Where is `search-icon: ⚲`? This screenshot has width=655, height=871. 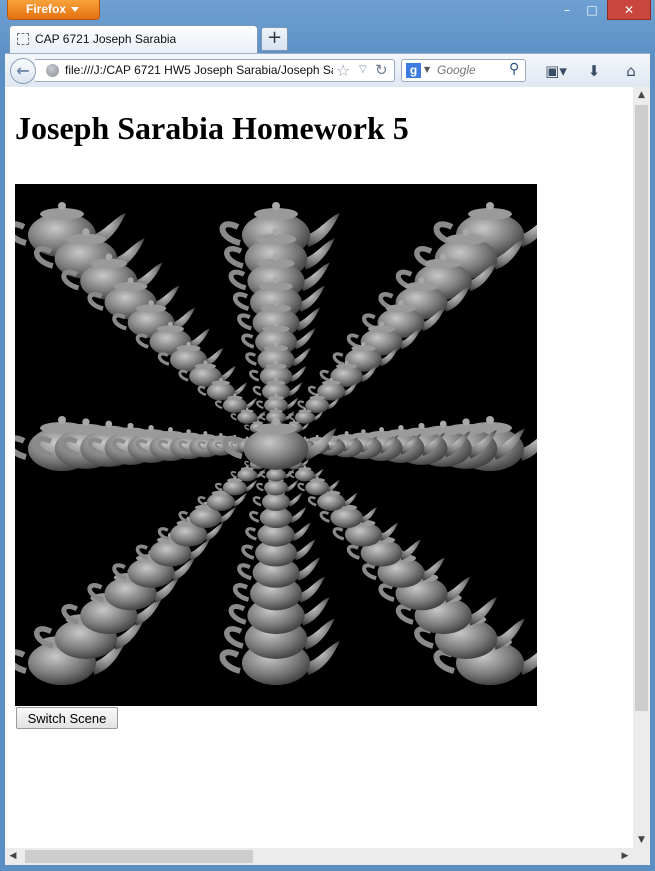
search-icon: ⚲ is located at coordinates (514, 69).